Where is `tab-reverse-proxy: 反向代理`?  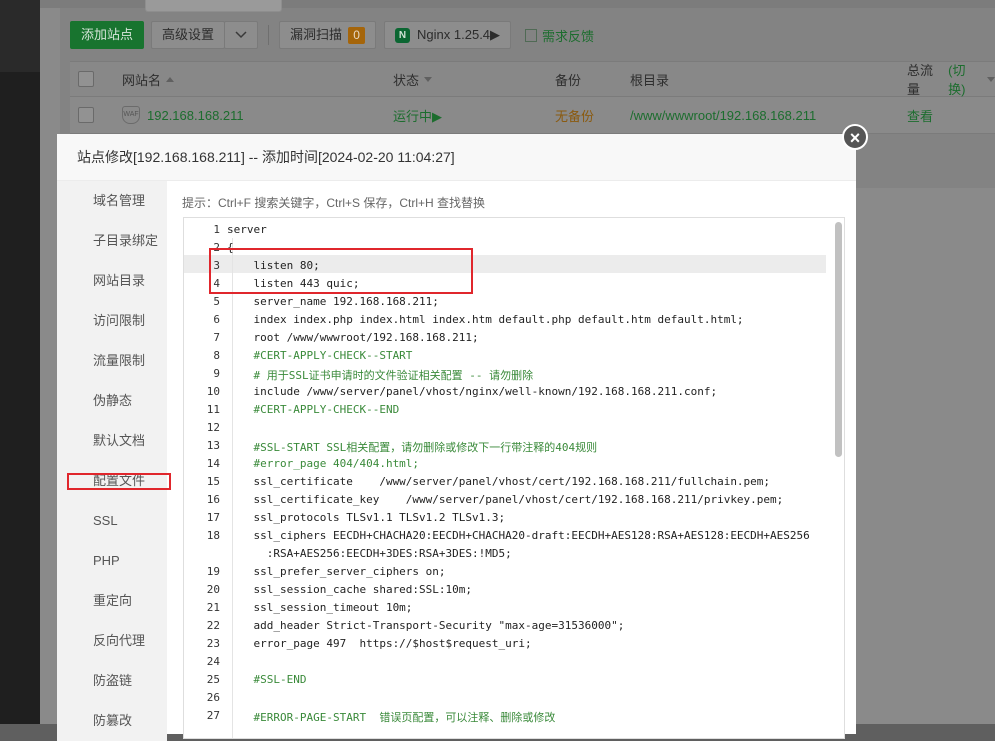
tab-reverse-proxy: 反向代理 is located at coordinates (112, 641).